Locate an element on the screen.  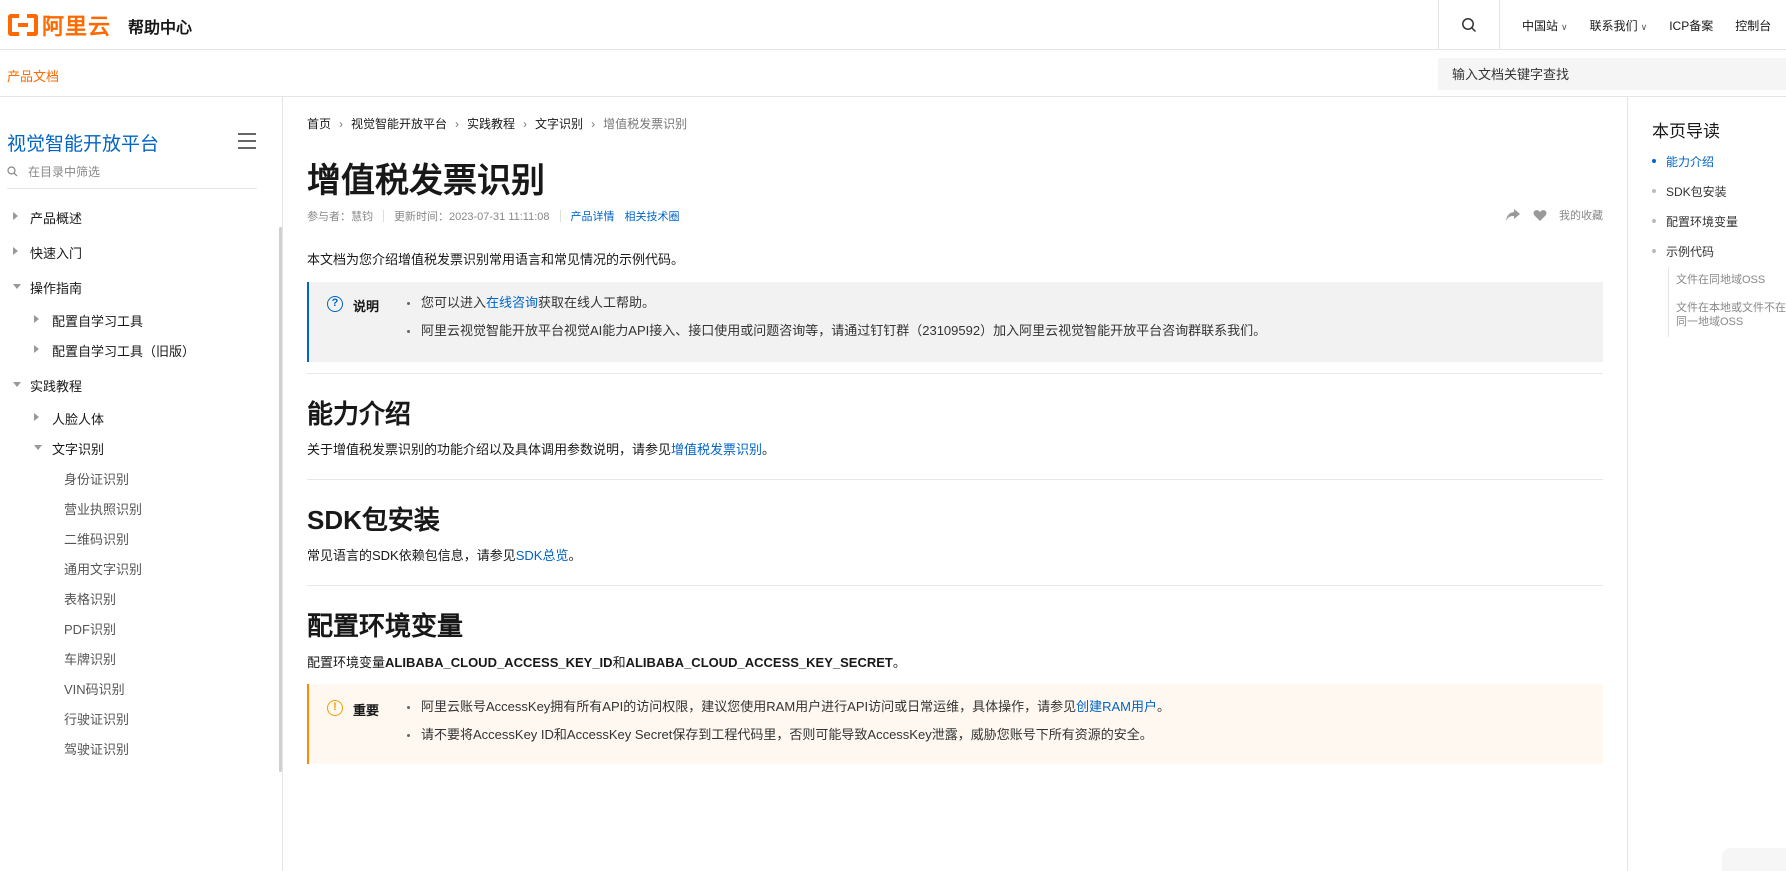
warning-label: 重要 is located at coordinates (366, 710).